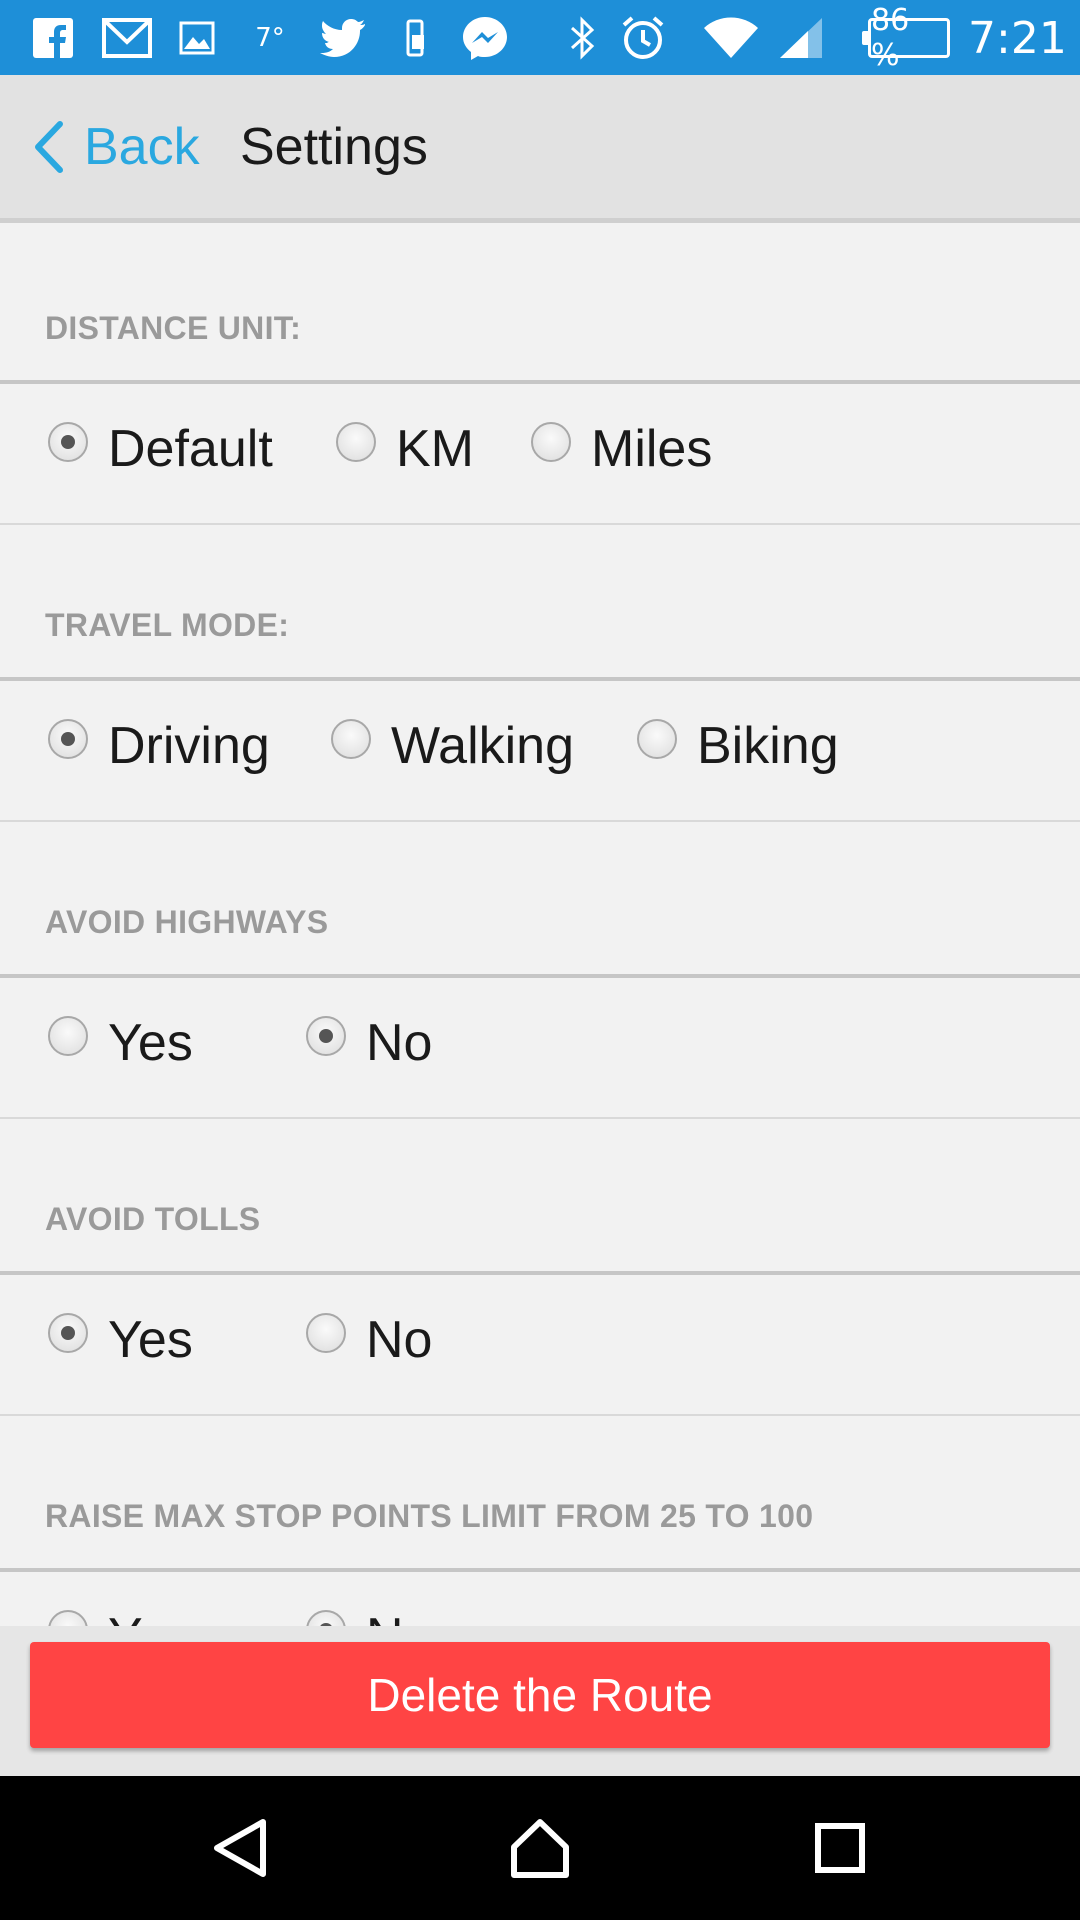 The width and height of the screenshot is (1080, 1920). Describe the element at coordinates (167, 625) in the screenshot. I see `section-heading: TRAVEL MODE:` at that location.